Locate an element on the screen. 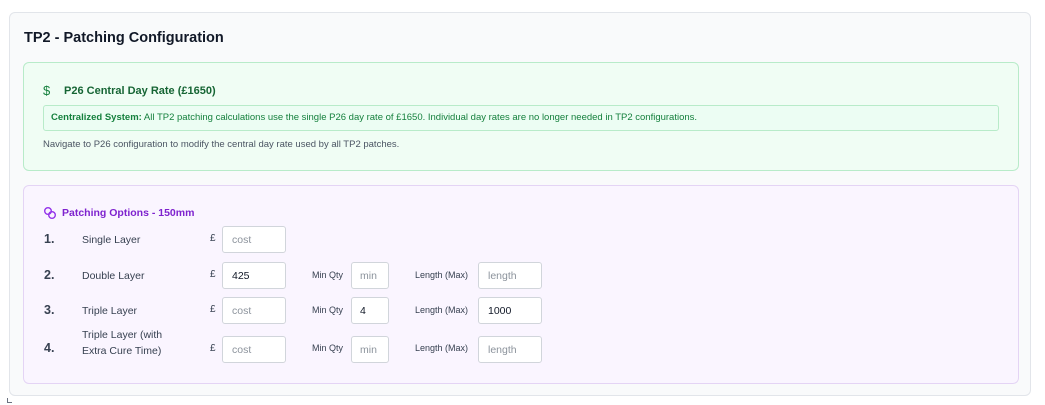  option-label-line2: Extra Cure Time) is located at coordinates (122, 351).